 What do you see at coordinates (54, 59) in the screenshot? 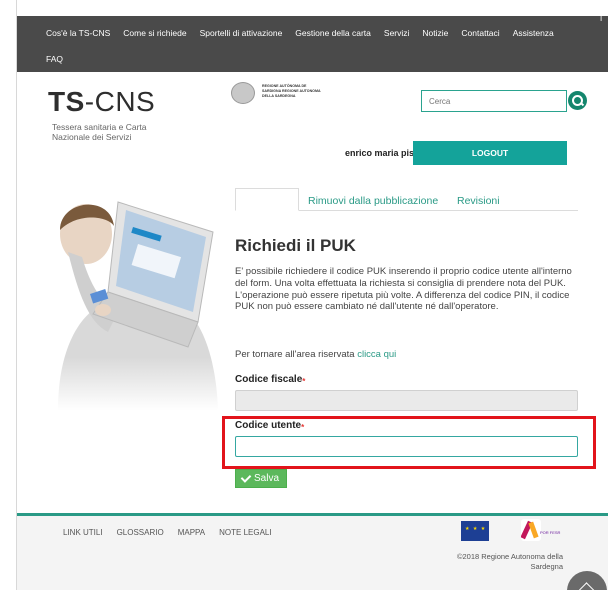
I see `nav-item-faq: FAQ` at bounding box center [54, 59].